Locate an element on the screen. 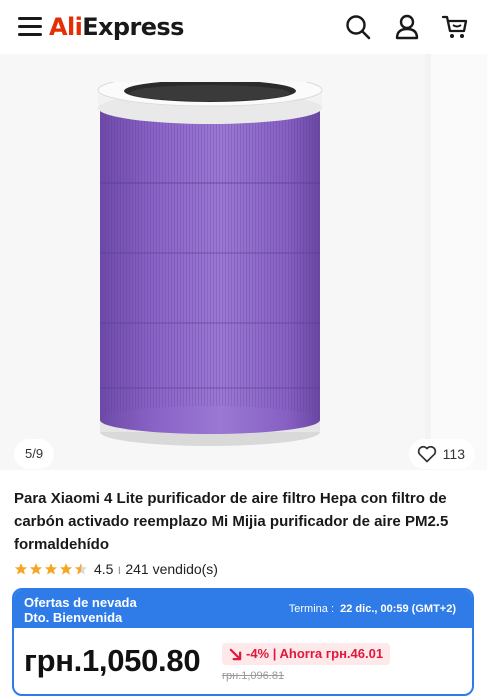 The image size is (487, 699). discount-text: -4% | Ahorra грн.46.01 is located at coordinates (315, 653).